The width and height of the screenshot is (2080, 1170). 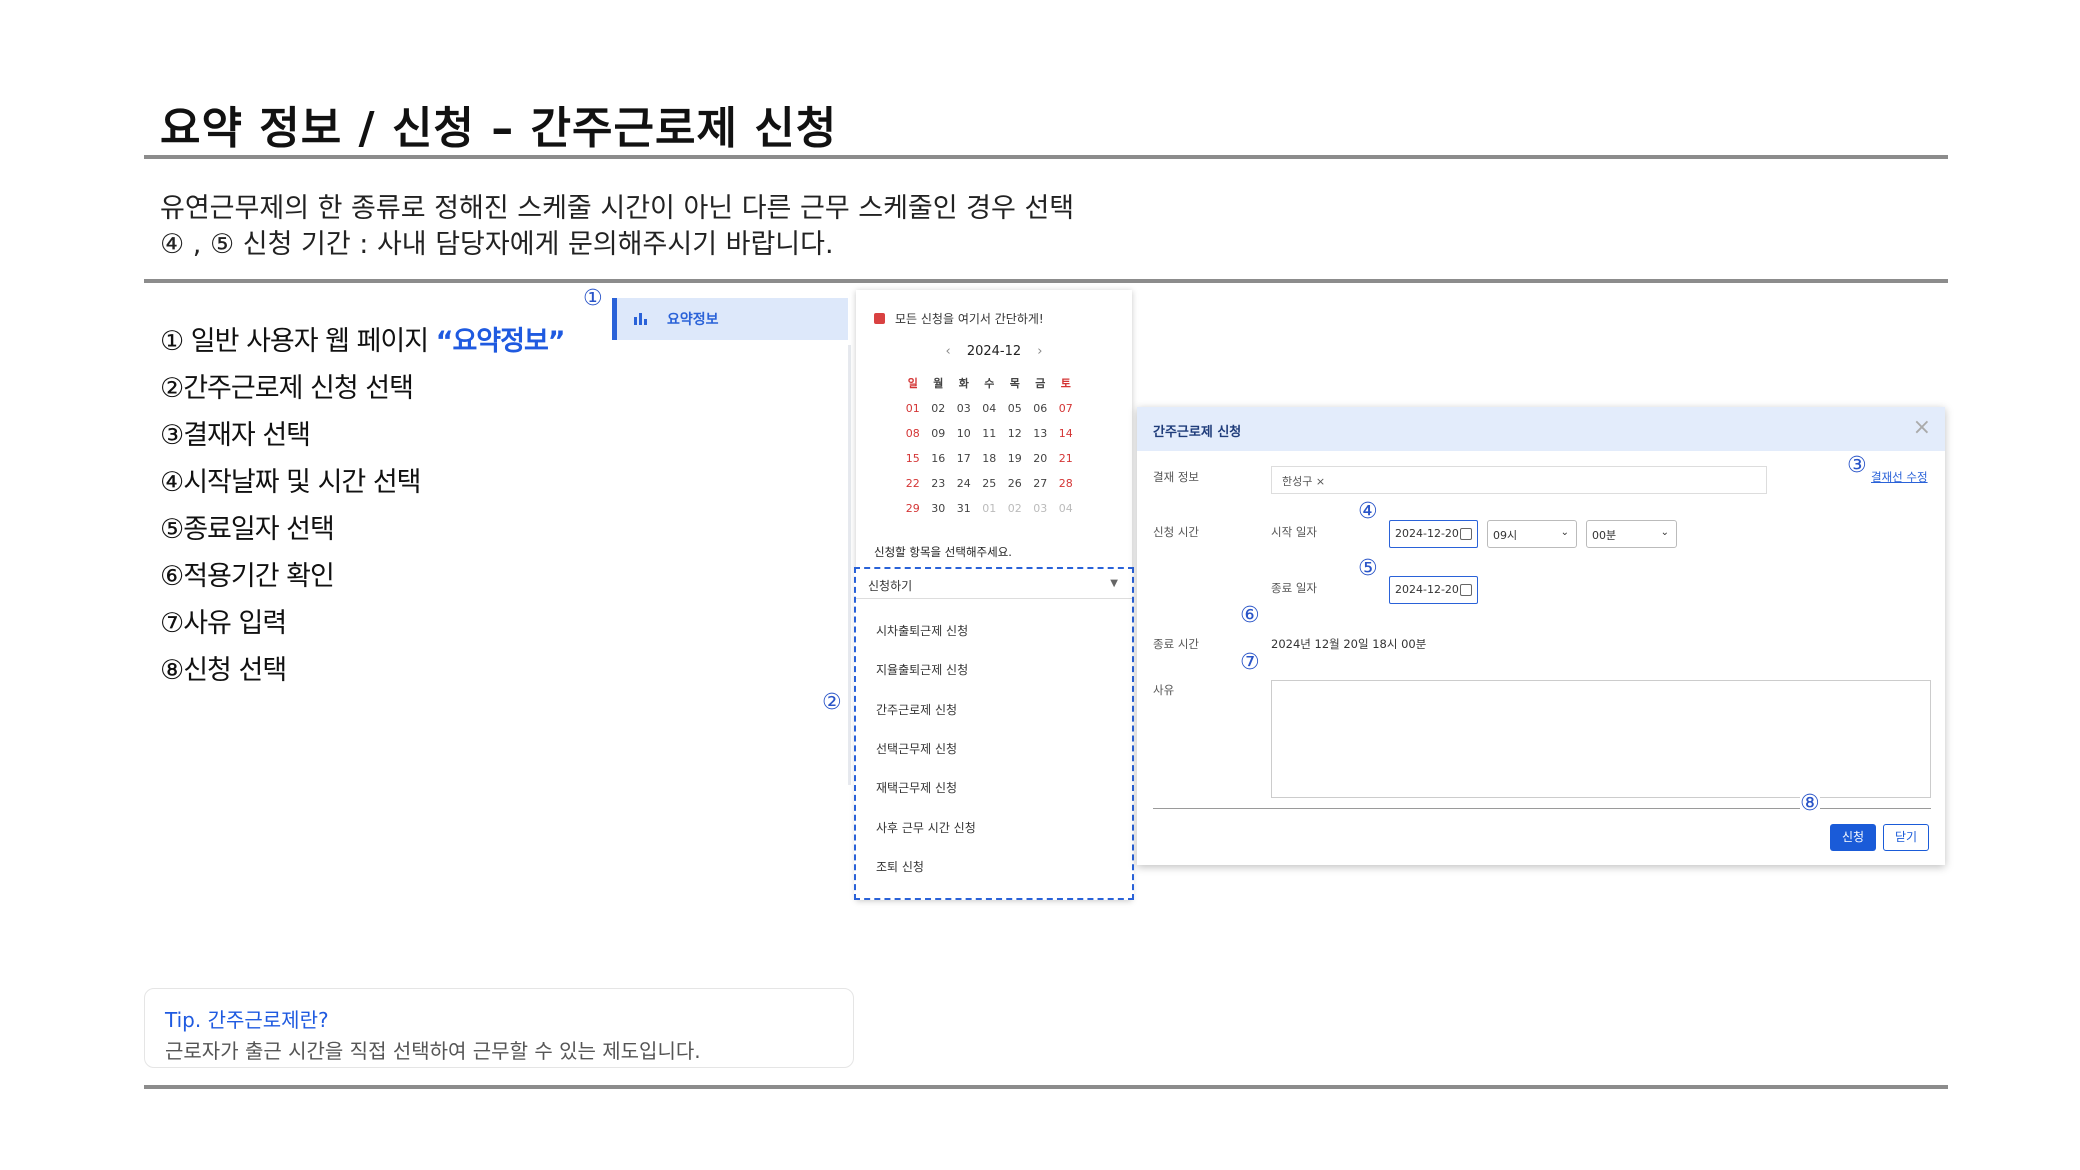 What do you see at coordinates (247, 1020) in the screenshot?
I see `tip-title: Tip. 간주근로제란?` at bounding box center [247, 1020].